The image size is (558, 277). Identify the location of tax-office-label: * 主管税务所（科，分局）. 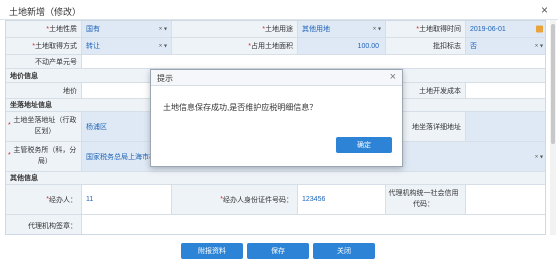
(44, 156).